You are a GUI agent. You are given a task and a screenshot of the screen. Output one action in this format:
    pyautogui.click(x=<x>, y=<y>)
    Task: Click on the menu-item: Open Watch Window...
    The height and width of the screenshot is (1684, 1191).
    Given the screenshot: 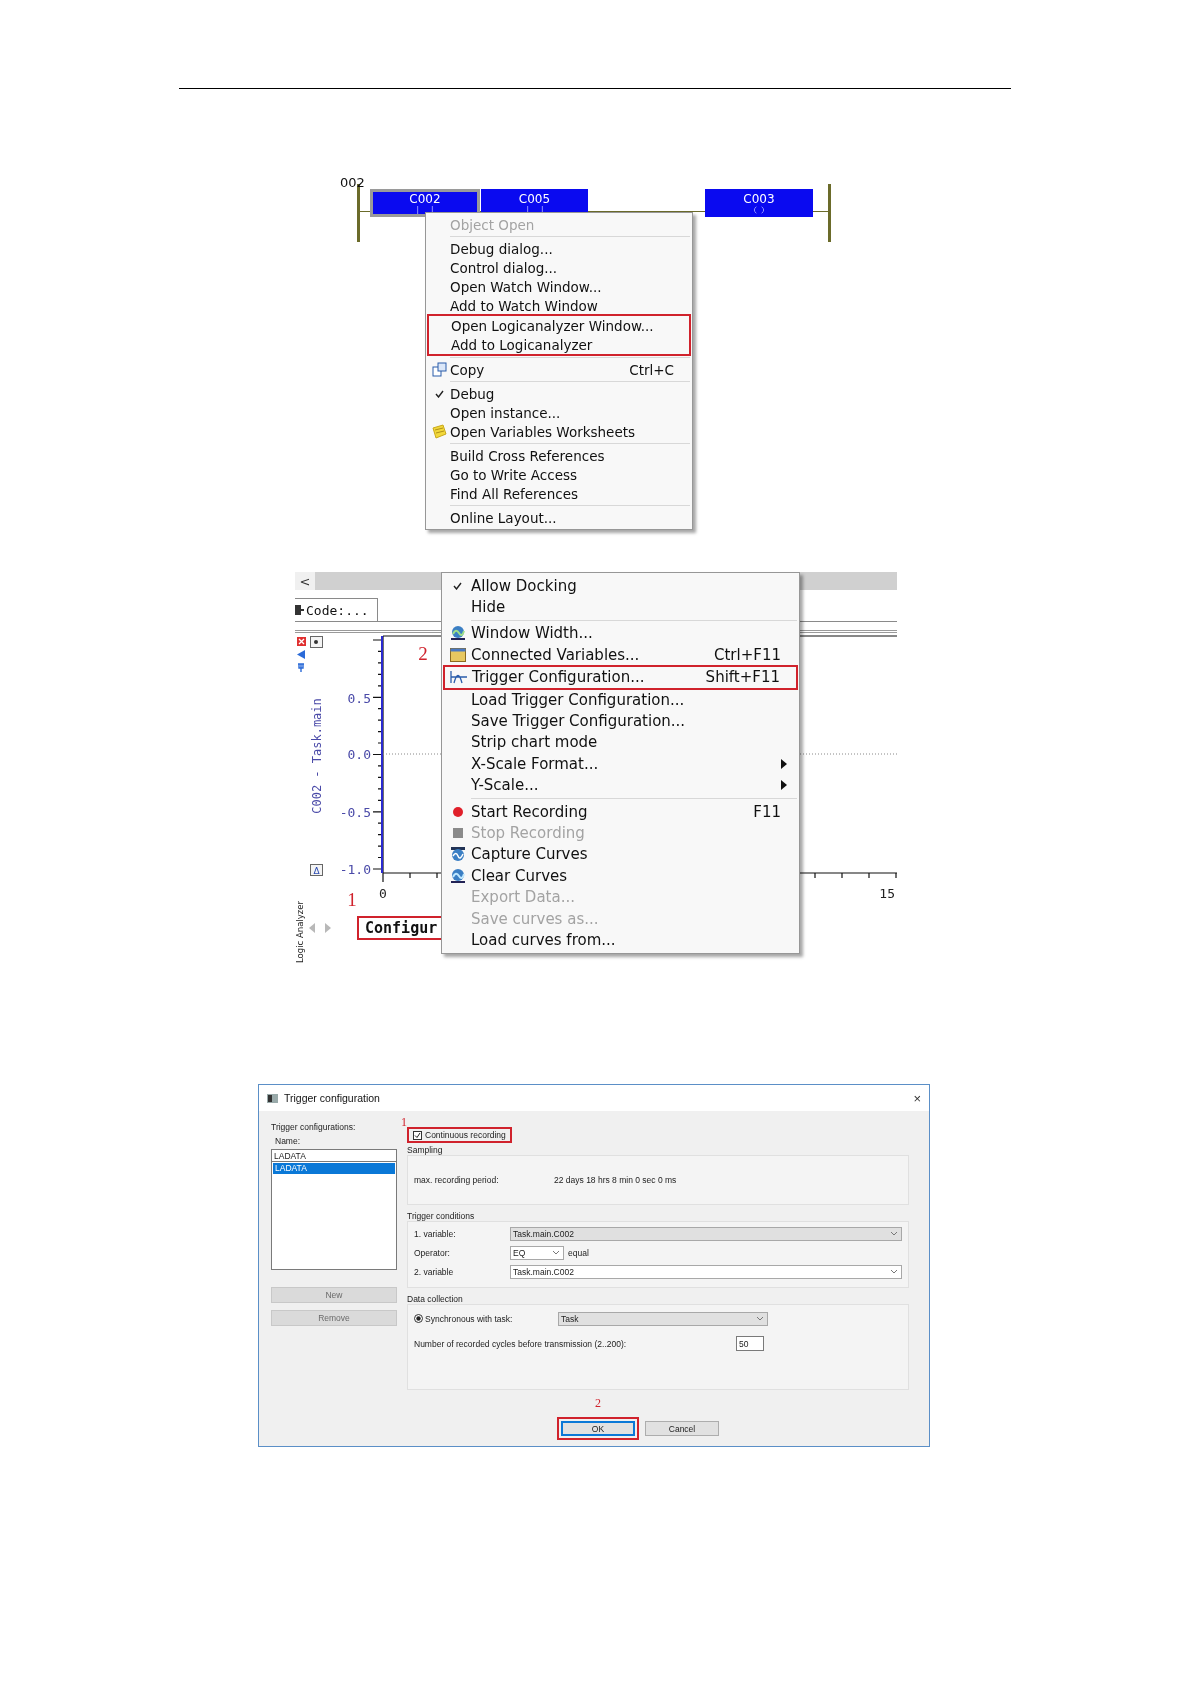 What is the action you would take?
    pyautogui.click(x=559, y=286)
    